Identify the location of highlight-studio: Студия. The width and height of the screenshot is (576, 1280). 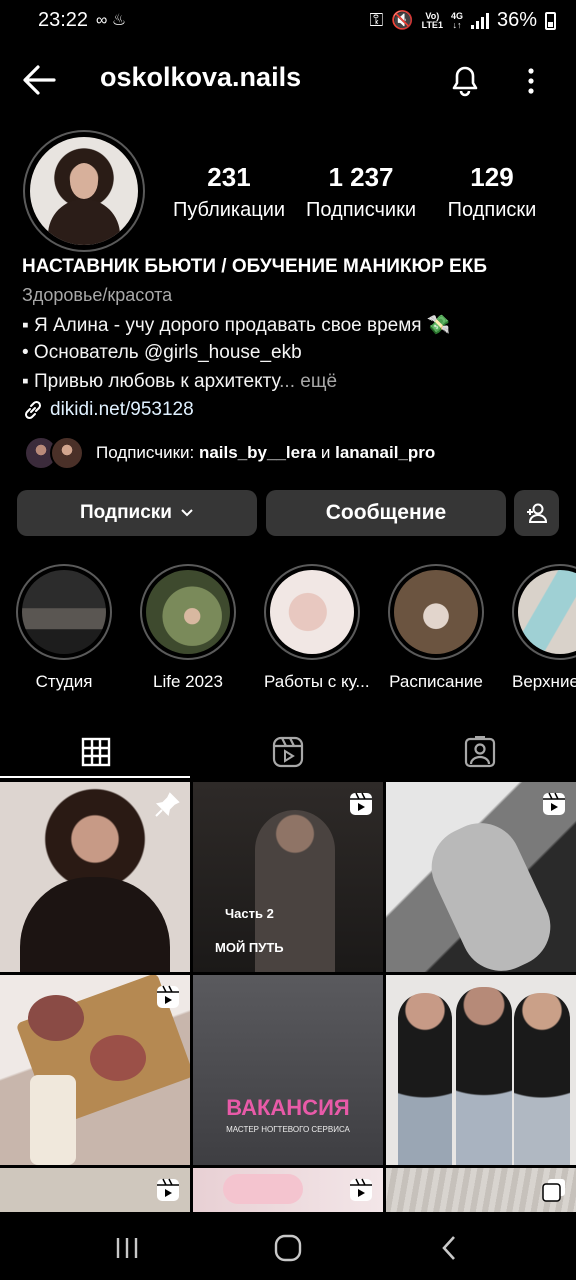
(64, 628).